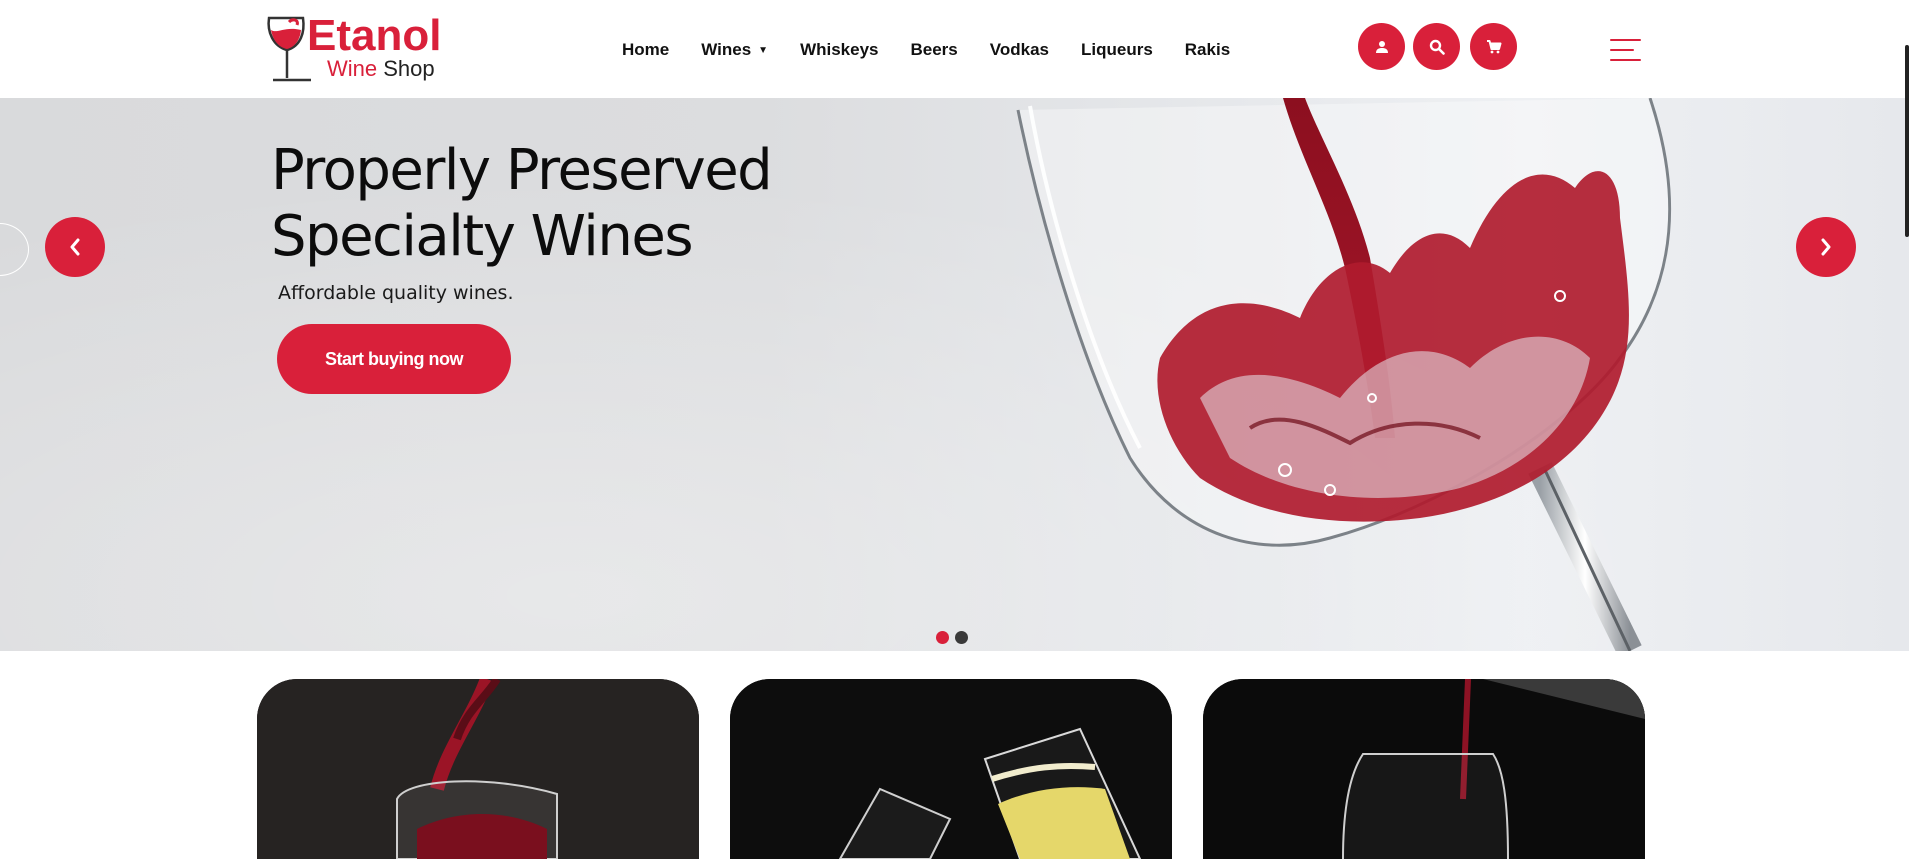 The height and width of the screenshot is (859, 1909). I want to click on hero-title: Properly Preserved Specialty Wines, so click(621, 204).